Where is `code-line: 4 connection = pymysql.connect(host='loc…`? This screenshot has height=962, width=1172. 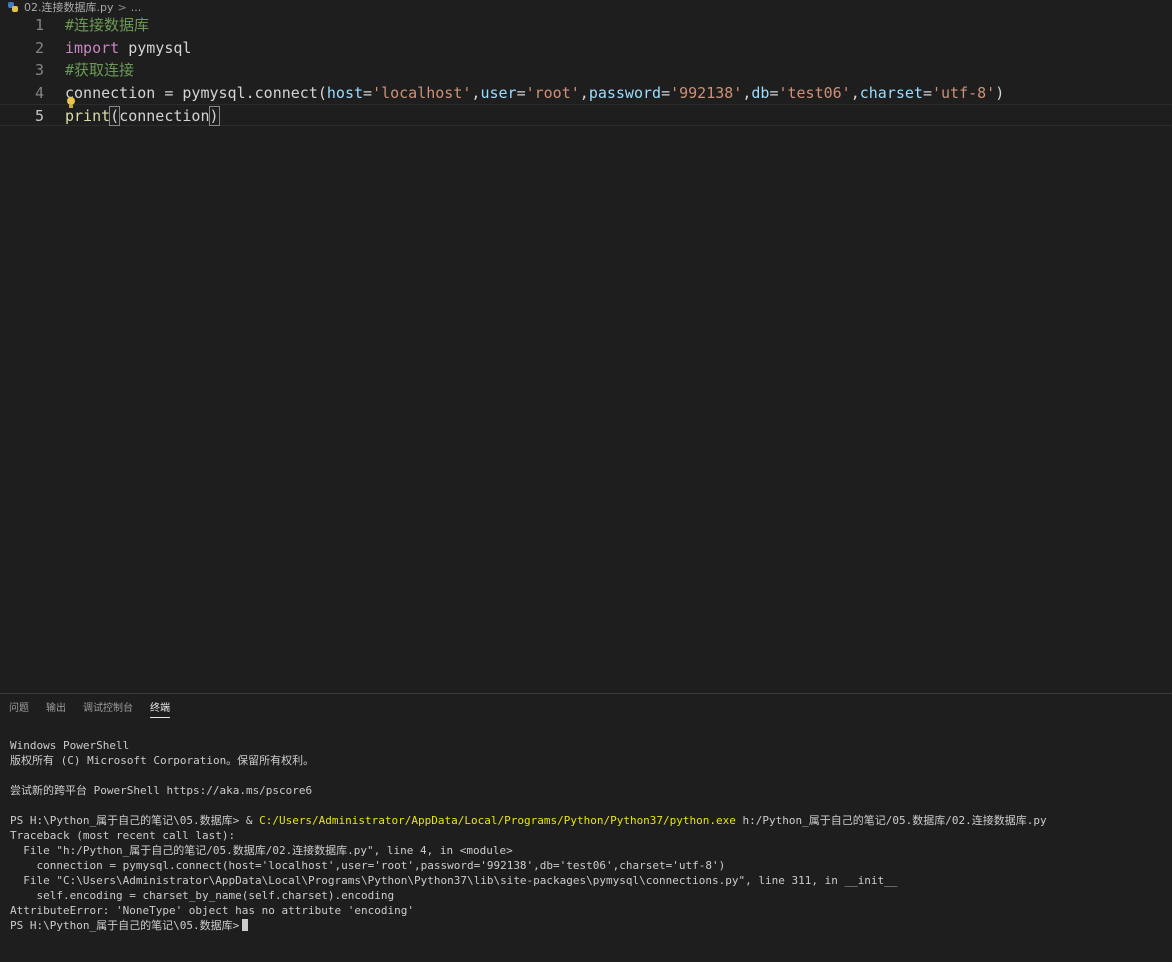 code-line: 4 connection = pymysql.connect(host='loc… is located at coordinates (586, 93).